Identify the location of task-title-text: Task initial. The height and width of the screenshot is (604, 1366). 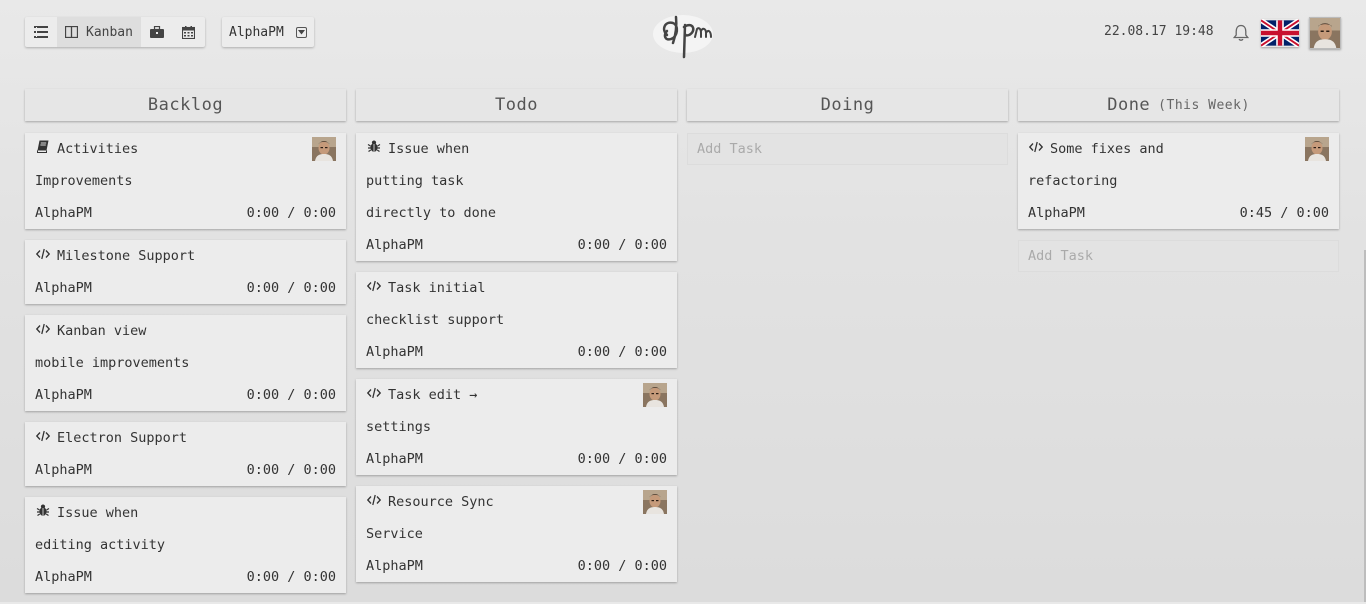
(437, 288).